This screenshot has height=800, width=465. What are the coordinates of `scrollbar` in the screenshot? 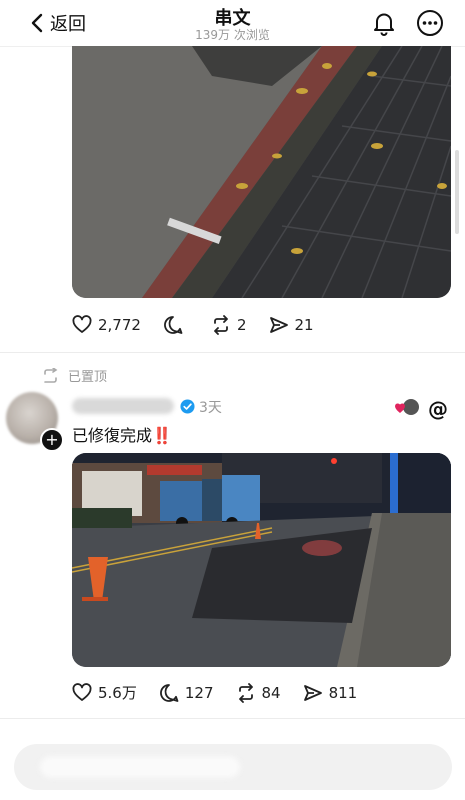 It's located at (457, 192).